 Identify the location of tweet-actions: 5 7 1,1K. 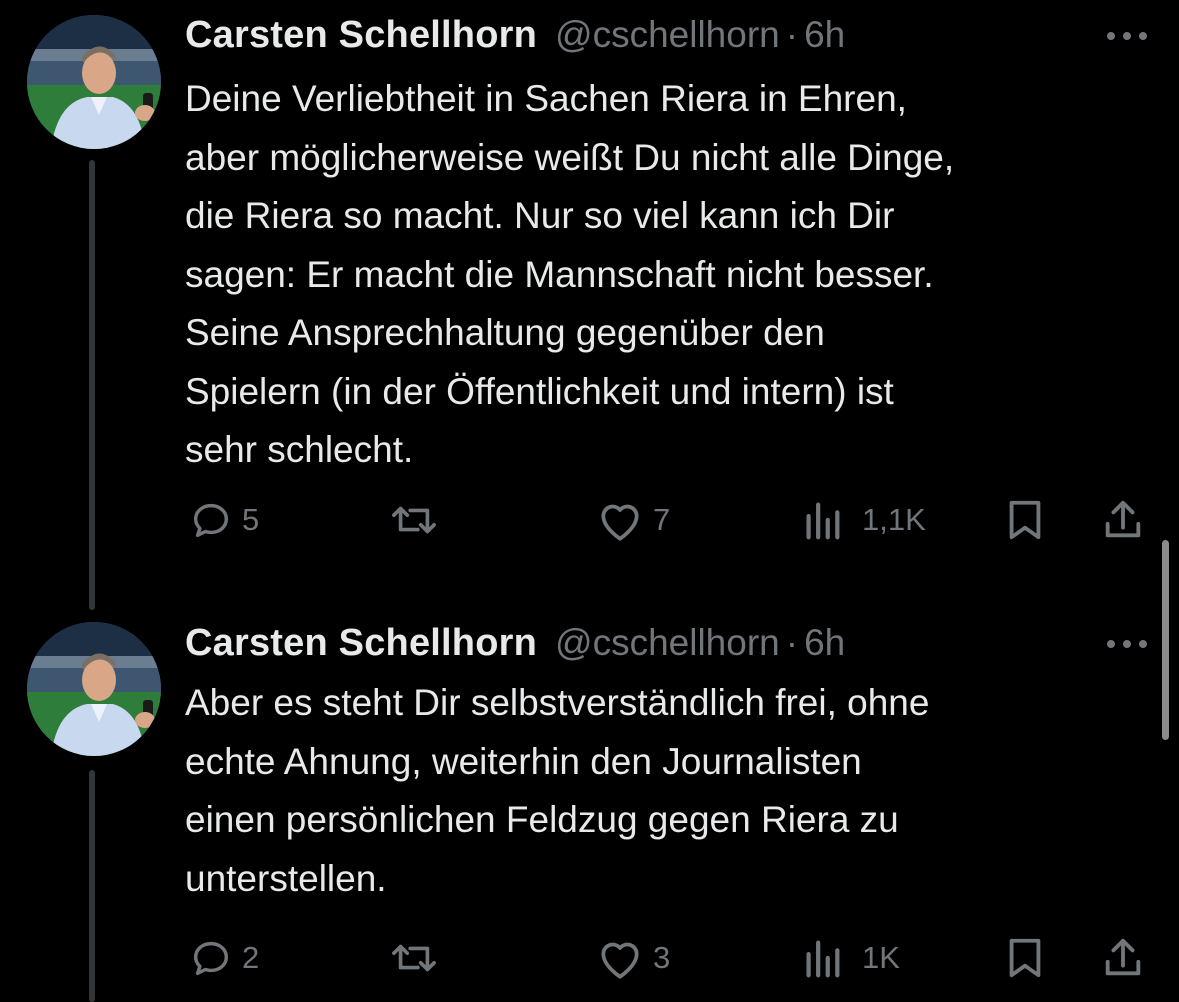
(589, 520).